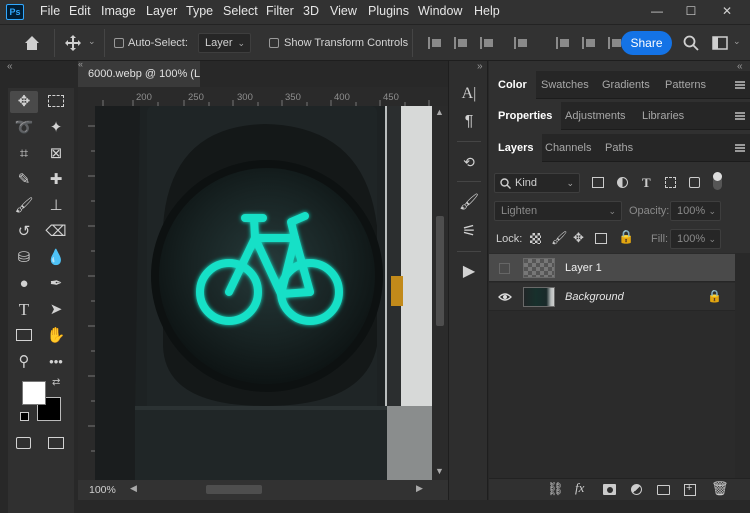 Image resolution: width=750 pixels, height=513 pixels. I want to click on tab-libraries: Libraries, so click(663, 116).